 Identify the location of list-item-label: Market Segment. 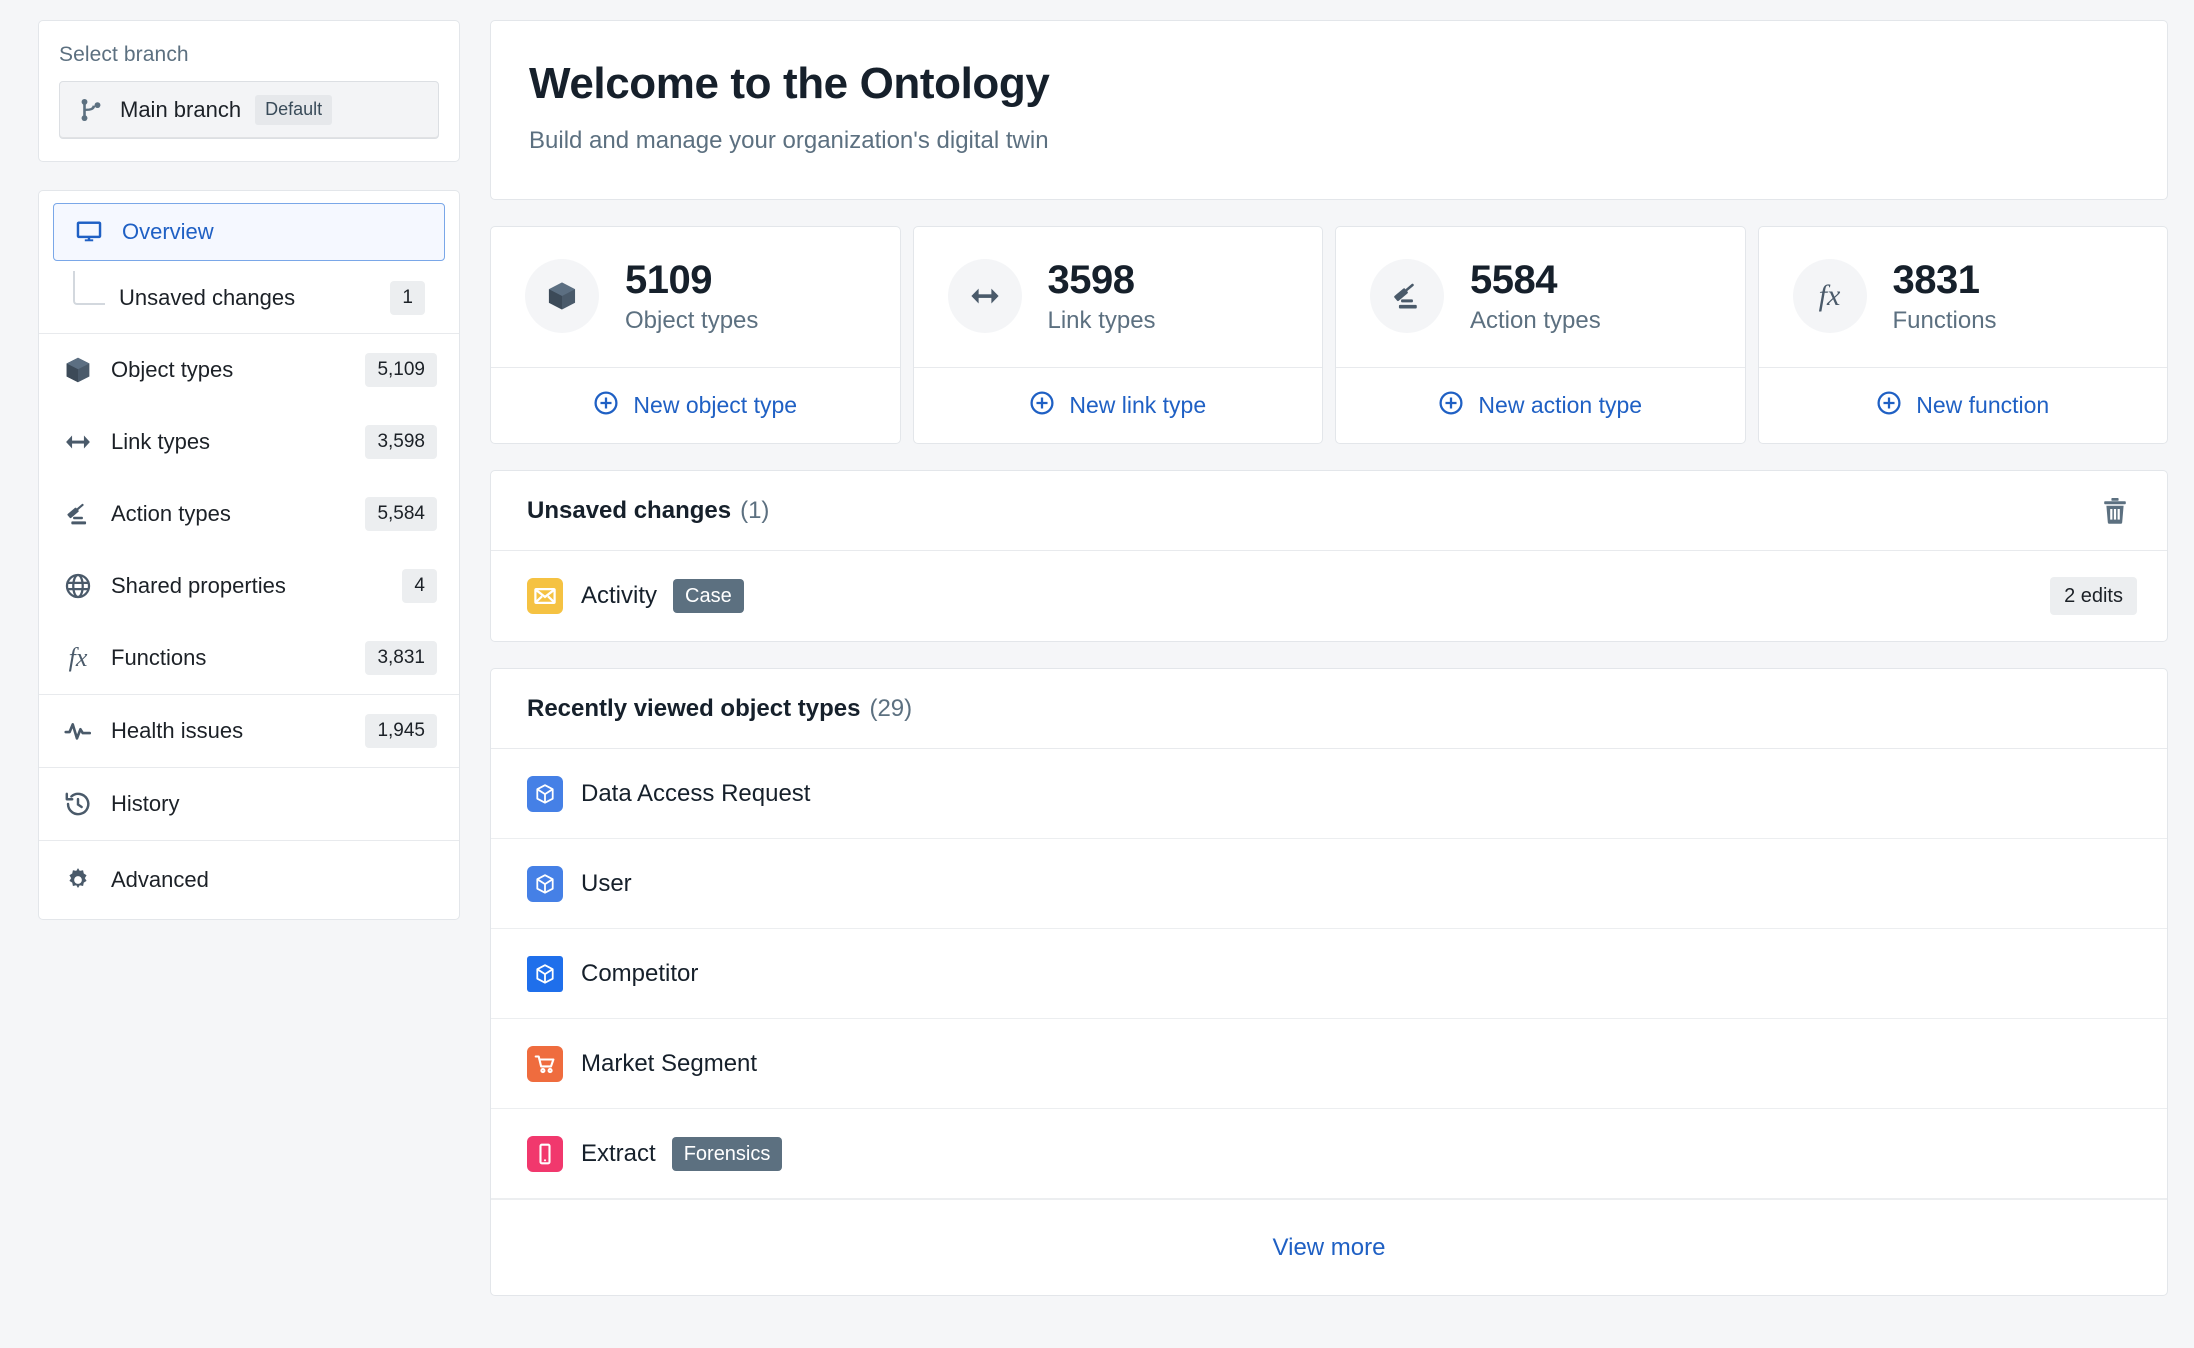
(669, 1063).